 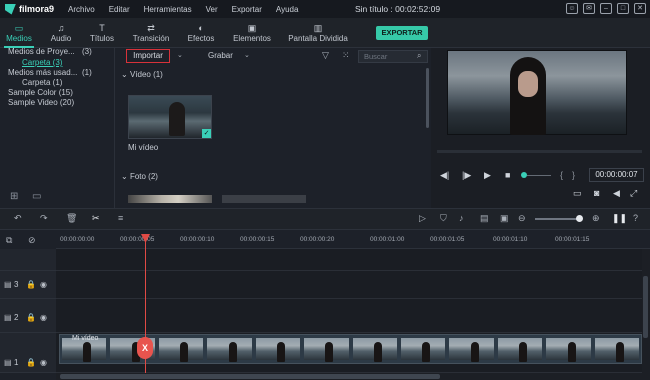 What do you see at coordinates (180, 55) in the screenshot?
I see `import-dropdown-icon: ⌄` at bounding box center [180, 55].